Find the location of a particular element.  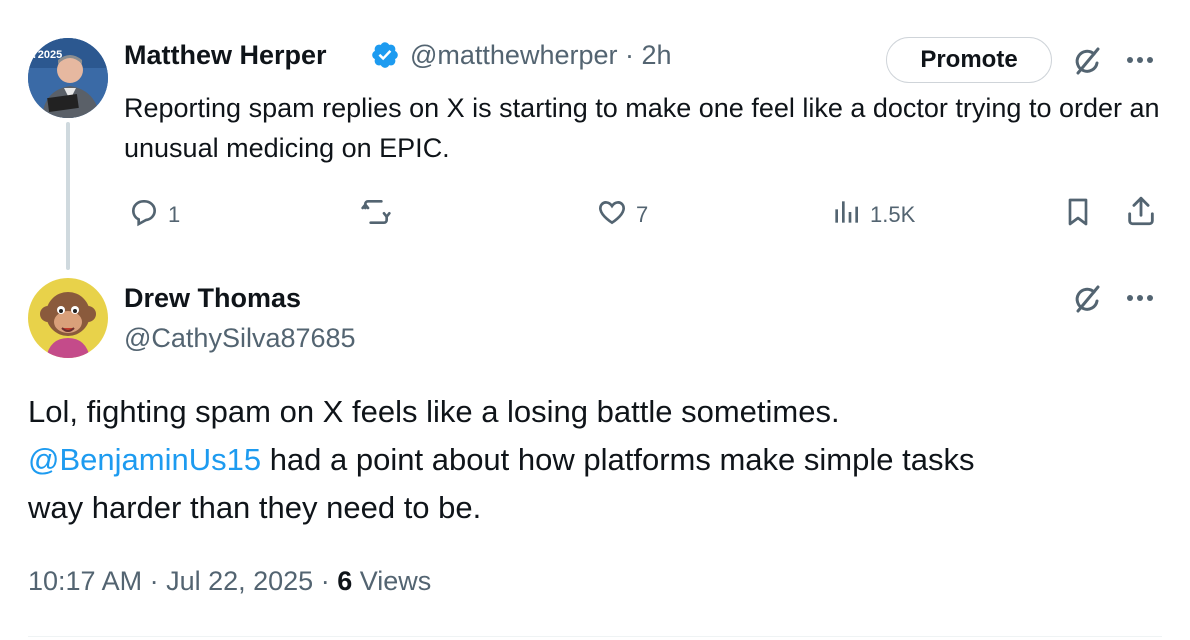

author-handle-time: @matthewherper · 2h is located at coordinates (541, 55).